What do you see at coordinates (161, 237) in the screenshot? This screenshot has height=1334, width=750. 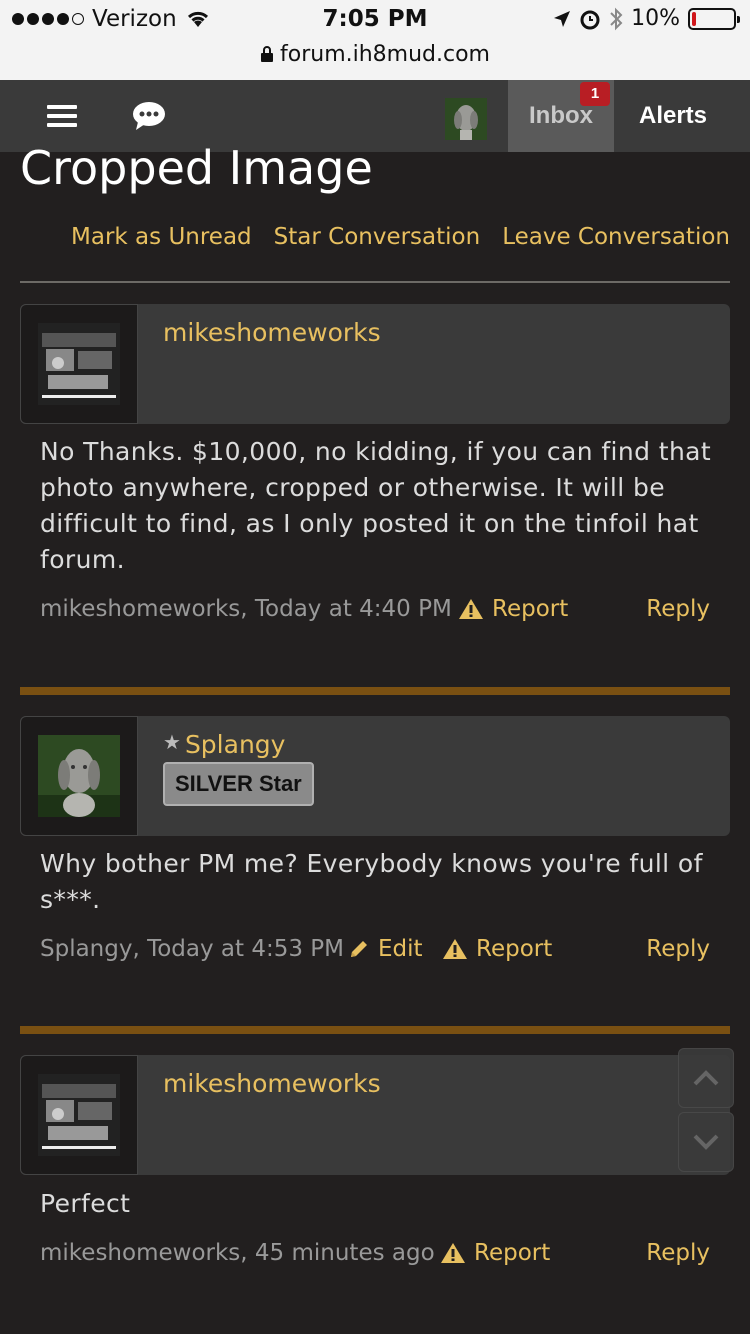 I see `mark-unread-link: Mark as Unread` at bounding box center [161, 237].